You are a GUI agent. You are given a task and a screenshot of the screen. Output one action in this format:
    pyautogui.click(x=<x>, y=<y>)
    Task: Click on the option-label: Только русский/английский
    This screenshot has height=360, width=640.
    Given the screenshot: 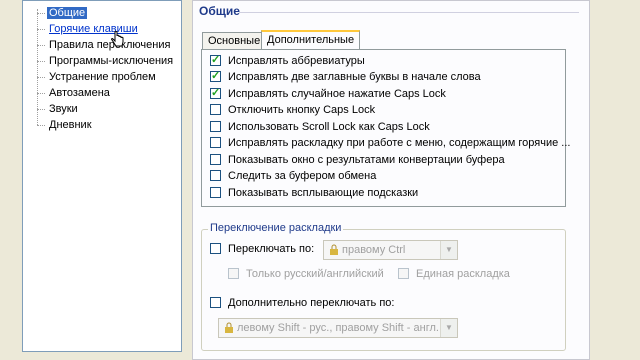 What is the action you would take?
    pyautogui.click(x=315, y=274)
    